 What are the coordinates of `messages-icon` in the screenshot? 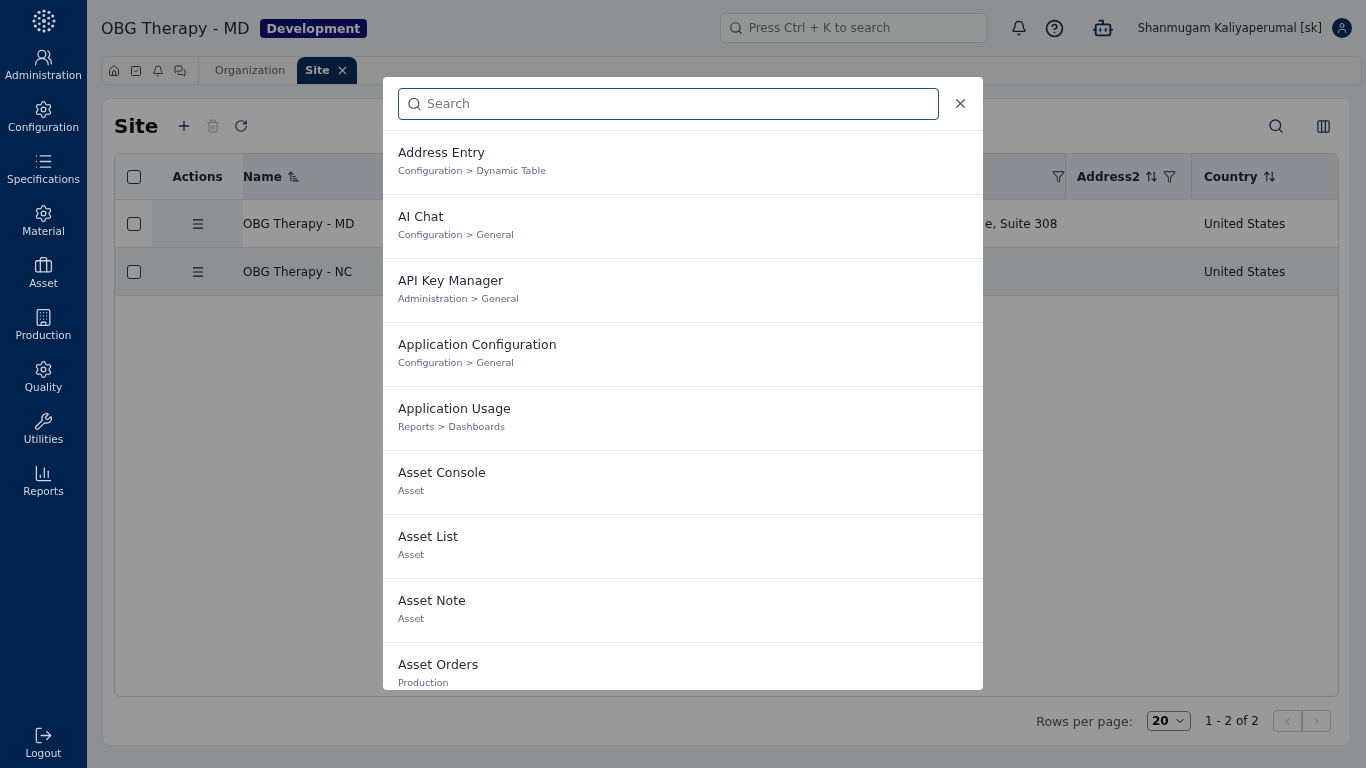 It's located at (180, 70).